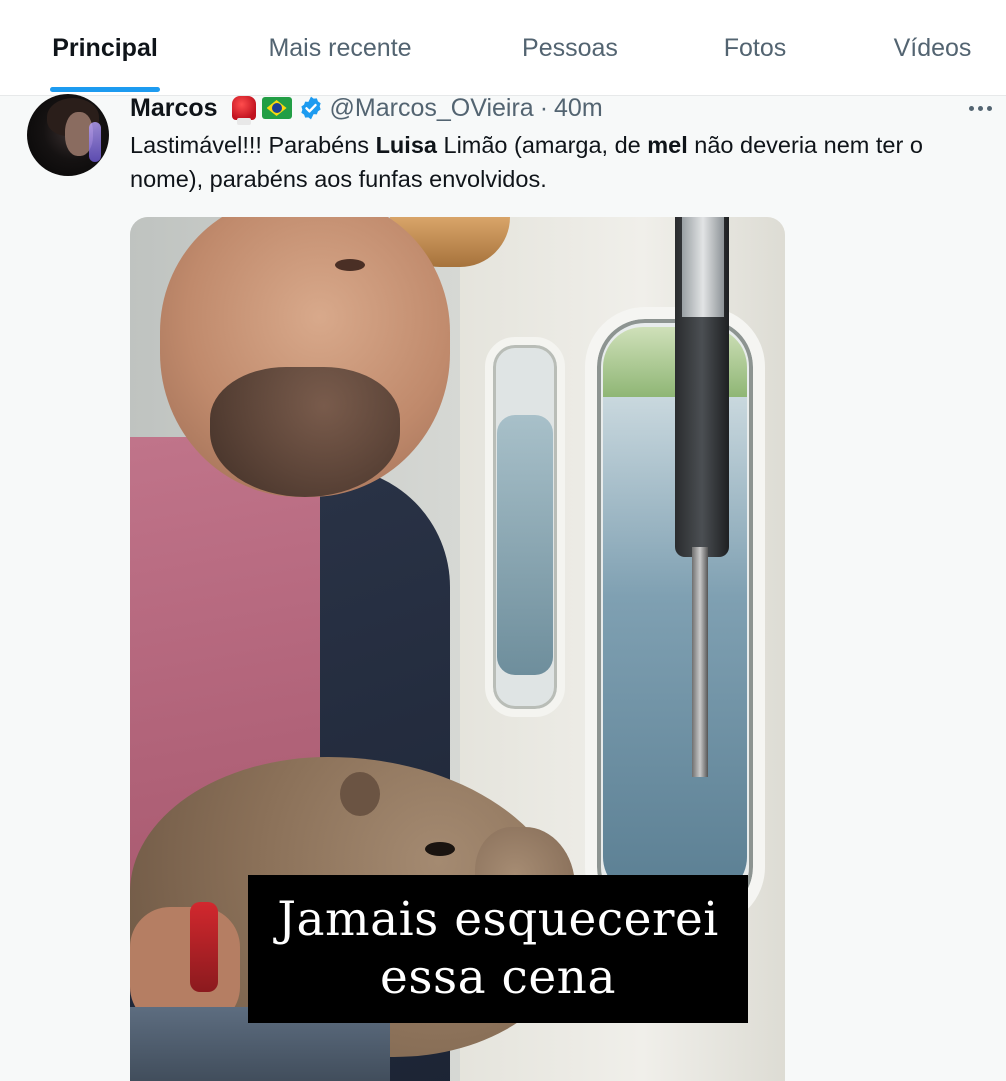 This screenshot has height=1081, width=1006. Describe the element at coordinates (570, 48) in the screenshot. I see `tab-pessoas: Pessoas` at that location.